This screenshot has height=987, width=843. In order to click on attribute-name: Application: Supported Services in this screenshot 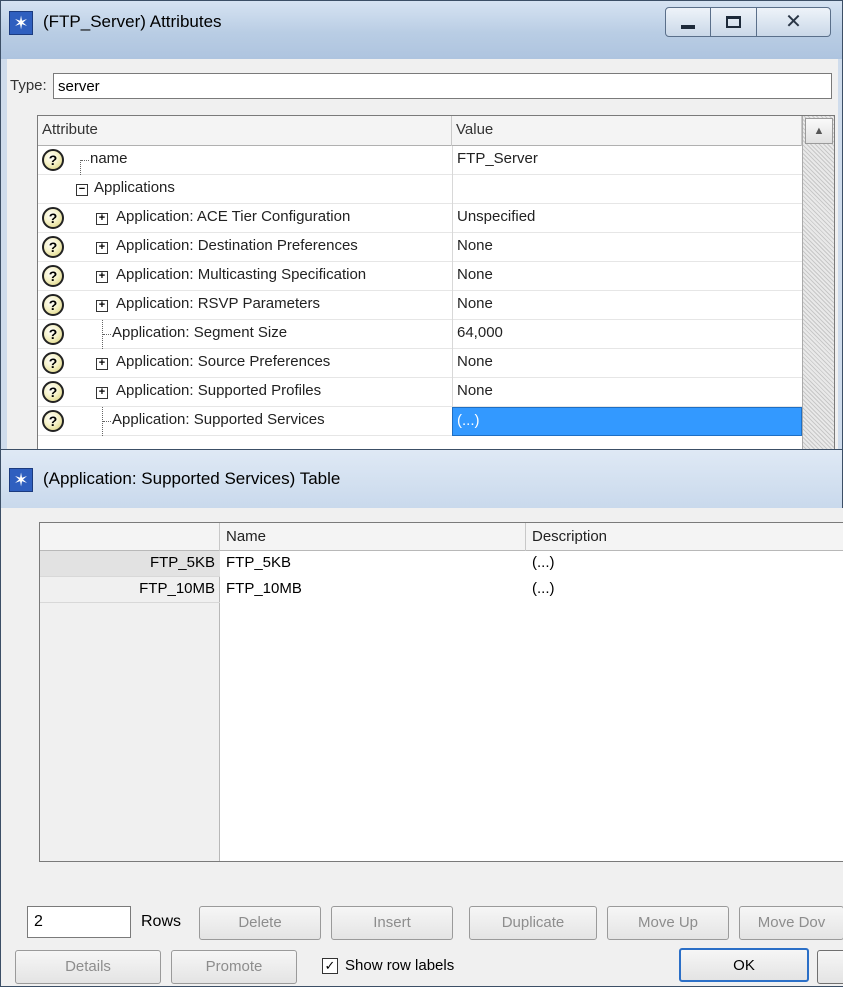, I will do `click(218, 419)`.